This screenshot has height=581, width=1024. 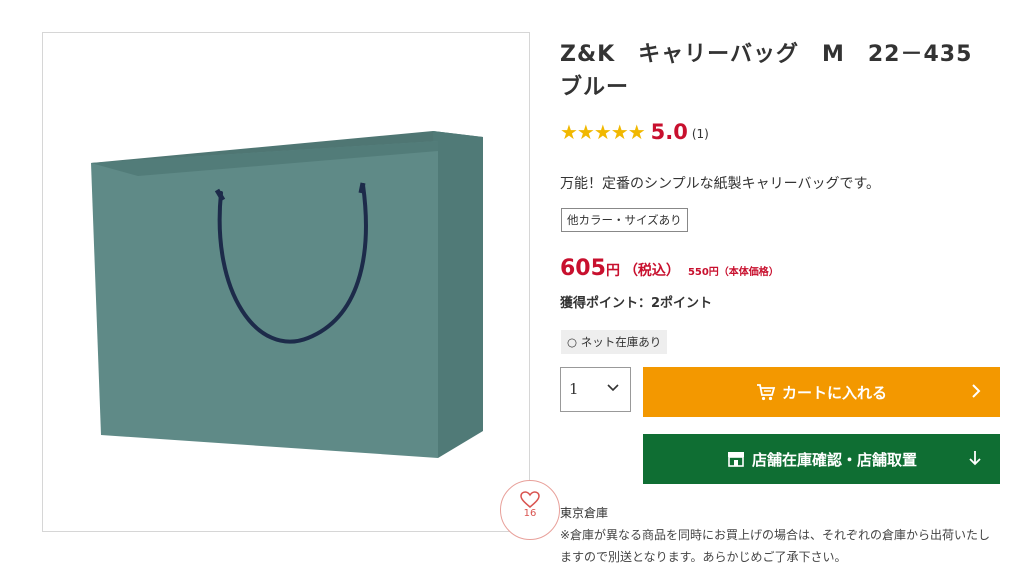 What do you see at coordinates (720, 184) in the screenshot?
I see `product-tagline: 万能！定番のシンプルな紙製キャリーバッグです。` at bounding box center [720, 184].